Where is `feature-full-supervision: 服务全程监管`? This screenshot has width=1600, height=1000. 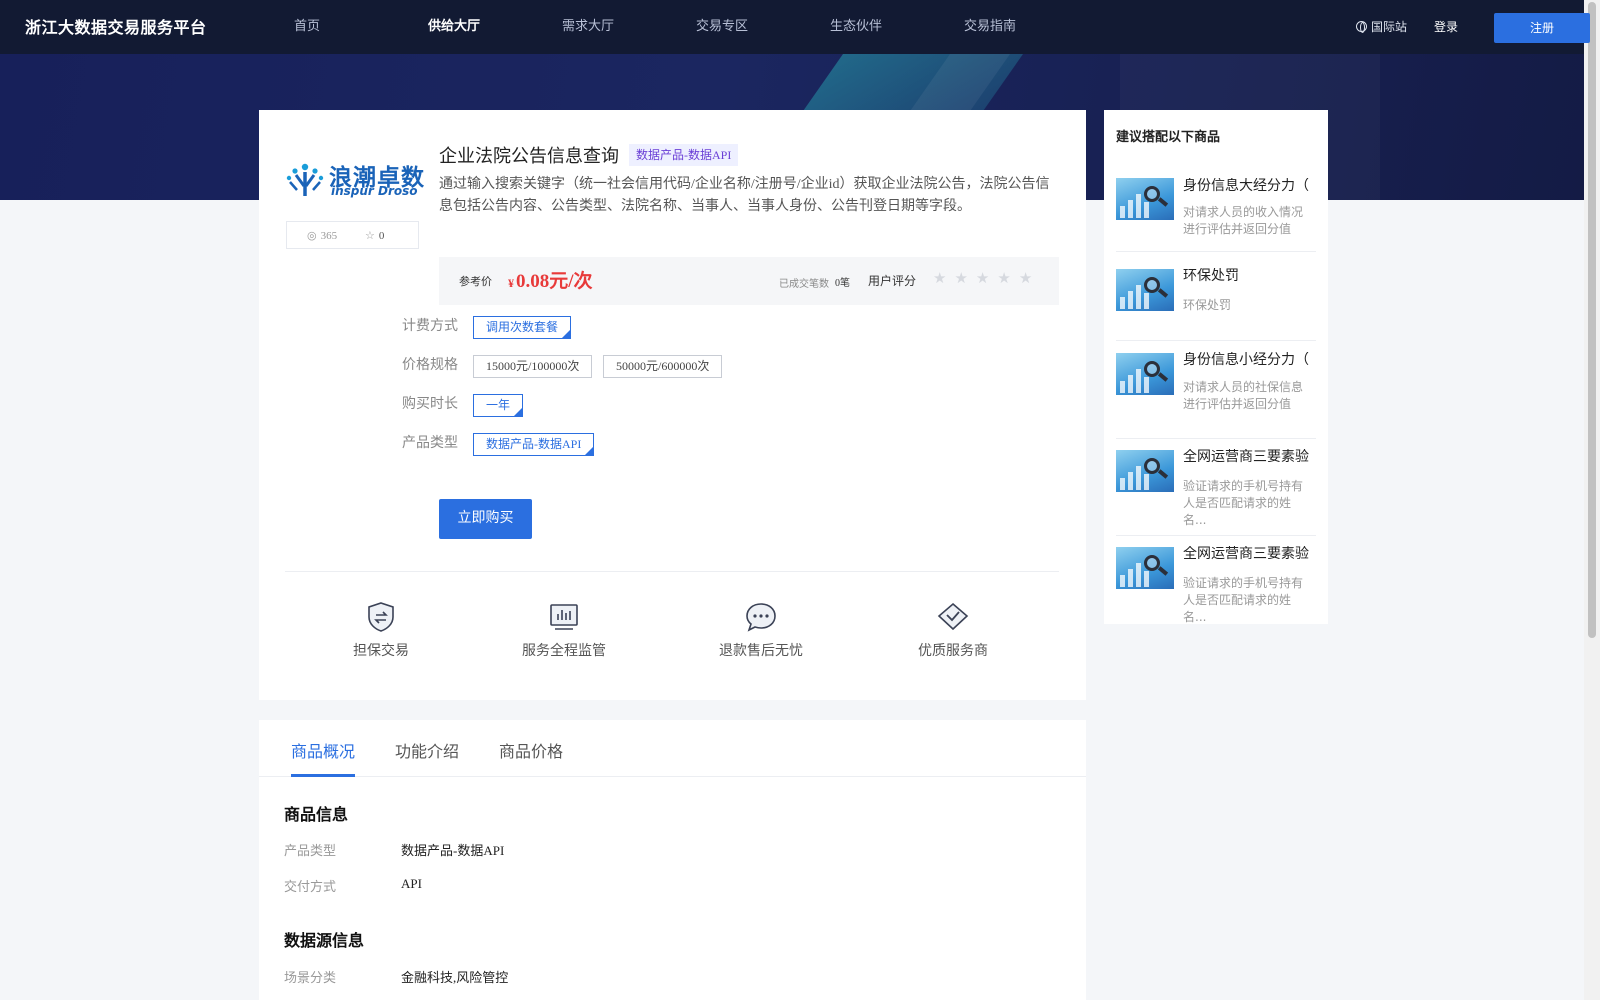
feature-full-supervision: 服务全程监管 is located at coordinates (564, 630).